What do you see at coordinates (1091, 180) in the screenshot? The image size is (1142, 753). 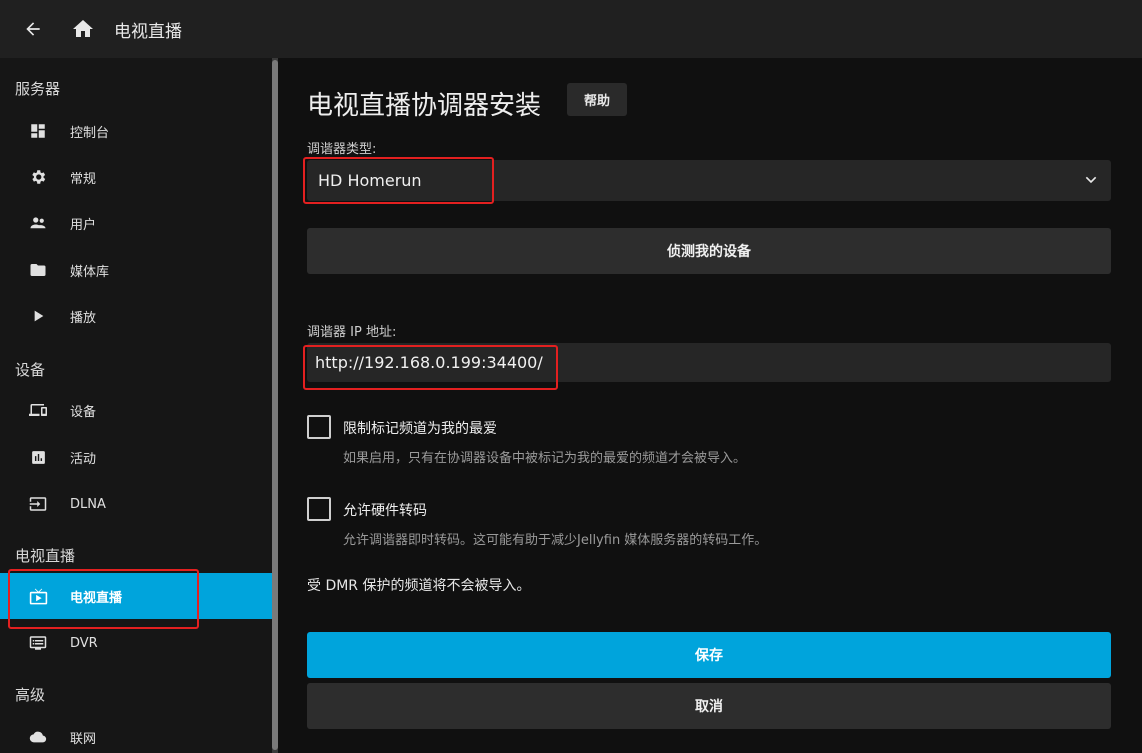 I see `chevron-down-icon` at bounding box center [1091, 180].